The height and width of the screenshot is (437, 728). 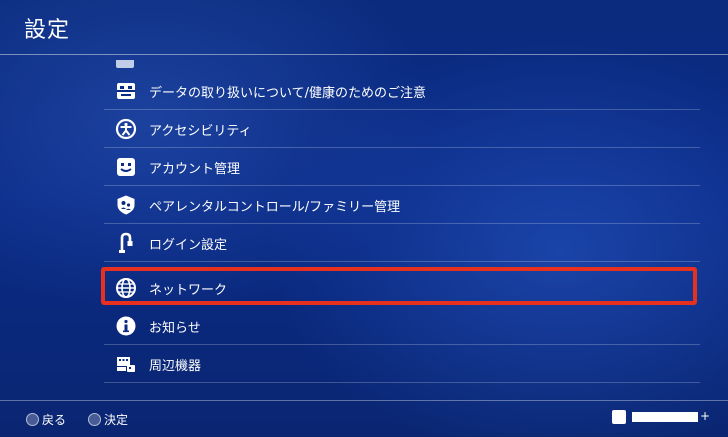 What do you see at coordinates (126, 167) in the screenshot?
I see `account-icon` at bounding box center [126, 167].